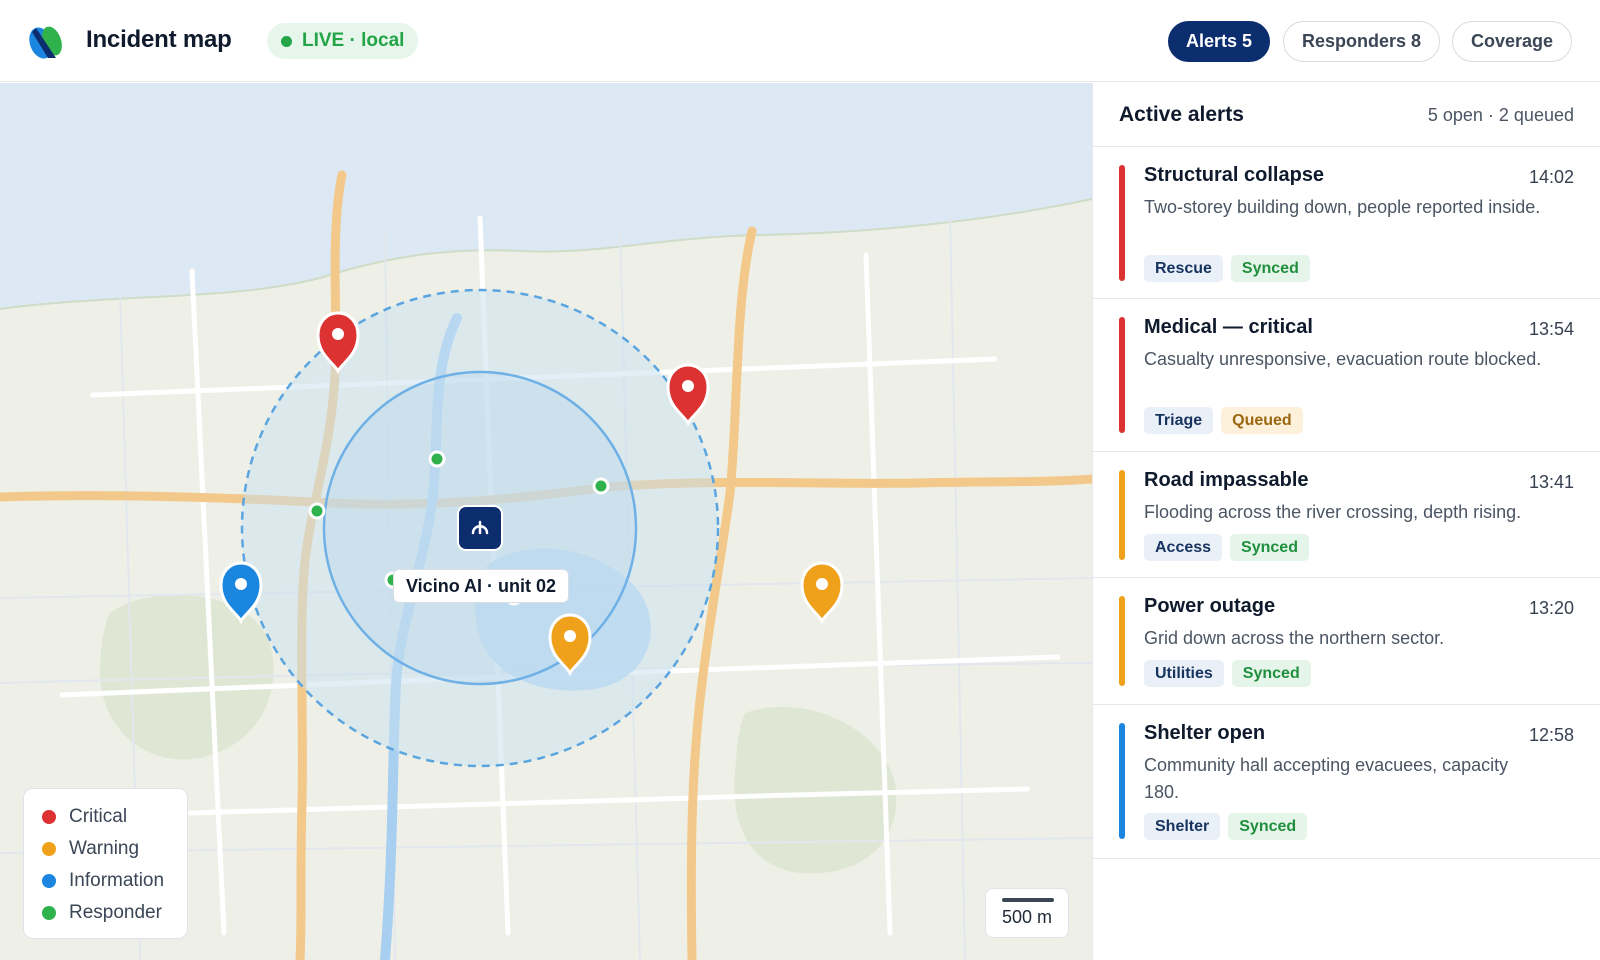 This screenshot has height=960, width=1600. Describe the element at coordinates (286, 41) in the screenshot. I see `live-dot-icon` at that location.